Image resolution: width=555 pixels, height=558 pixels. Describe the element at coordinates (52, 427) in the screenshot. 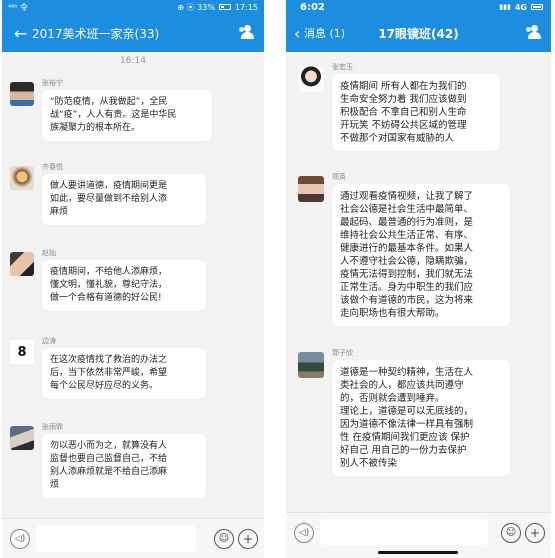

I see `sender-name: 张雨霏` at that location.